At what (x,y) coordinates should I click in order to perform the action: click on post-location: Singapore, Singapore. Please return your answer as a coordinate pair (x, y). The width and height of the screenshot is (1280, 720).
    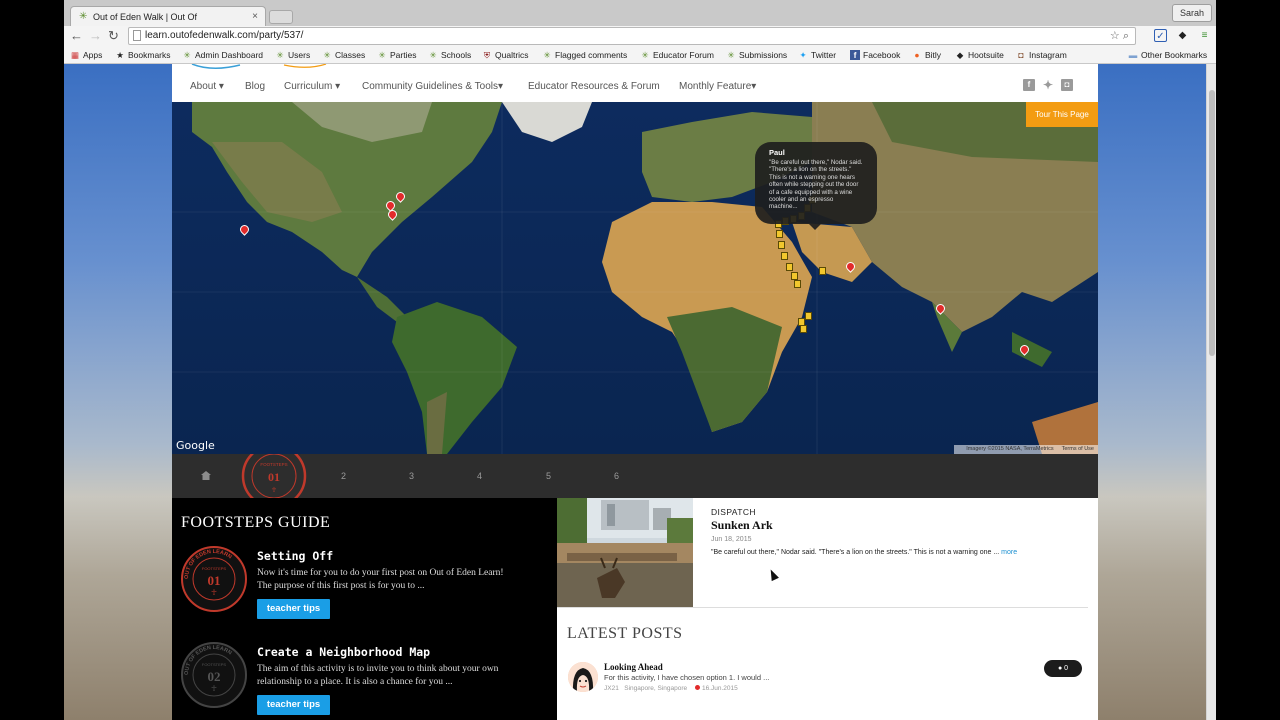
    Looking at the image, I should click on (656, 688).